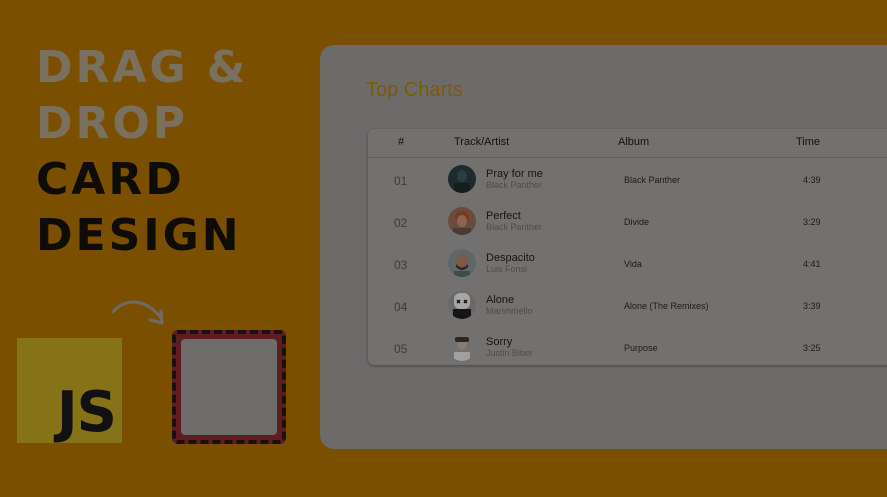 This screenshot has height=497, width=887. What do you see at coordinates (509, 311) in the screenshot?
I see `track-artist: Marshmello` at bounding box center [509, 311].